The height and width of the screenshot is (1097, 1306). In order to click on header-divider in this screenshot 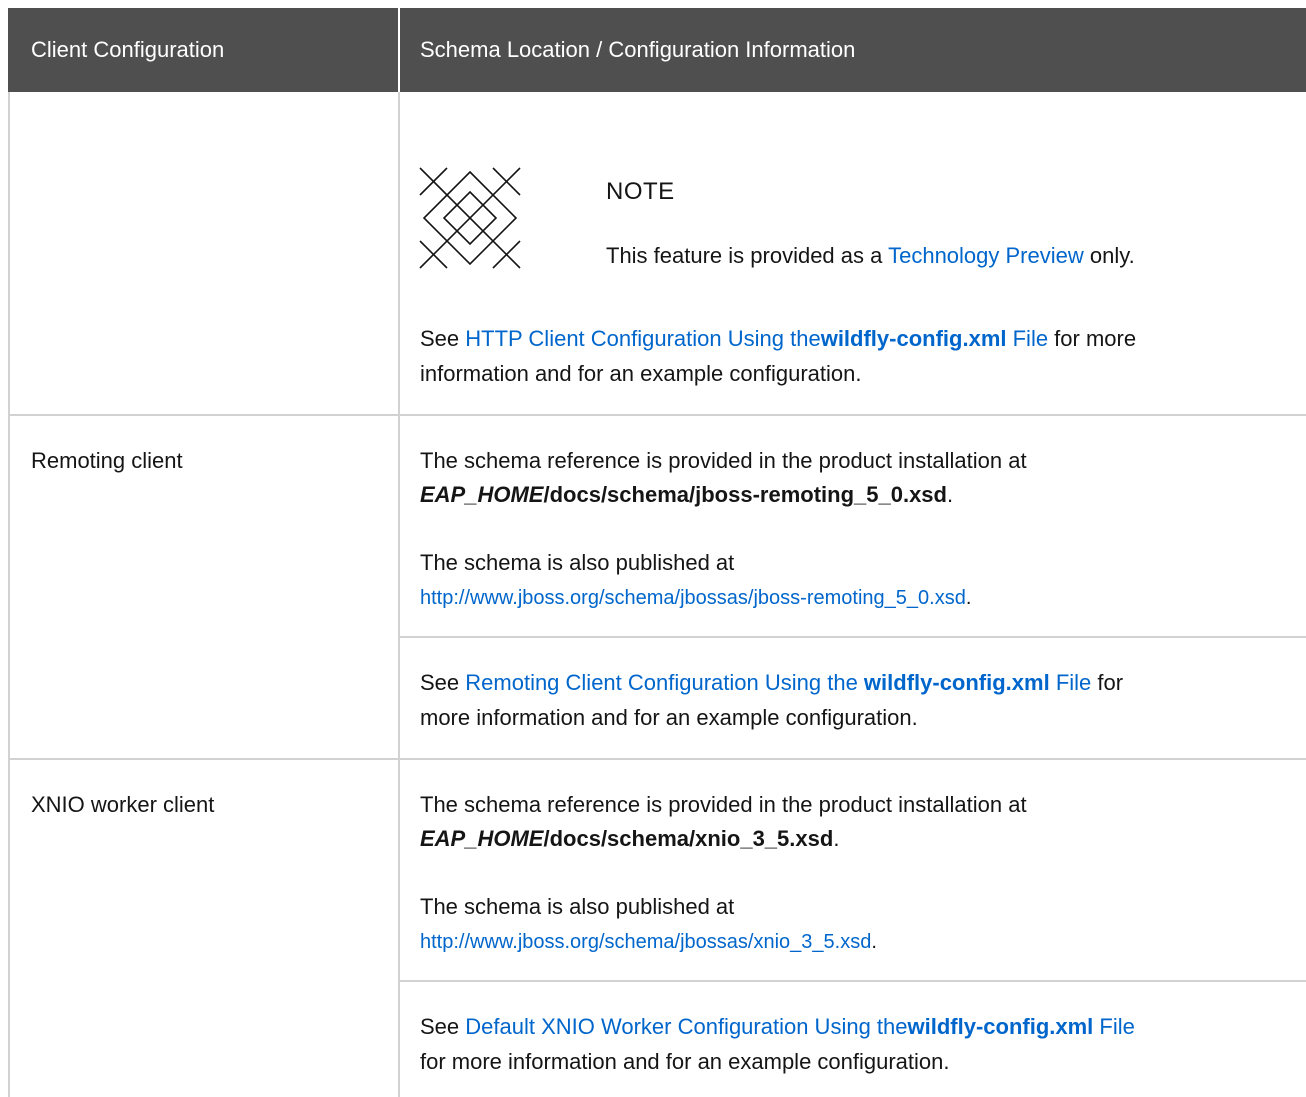, I will do `click(399, 50)`.